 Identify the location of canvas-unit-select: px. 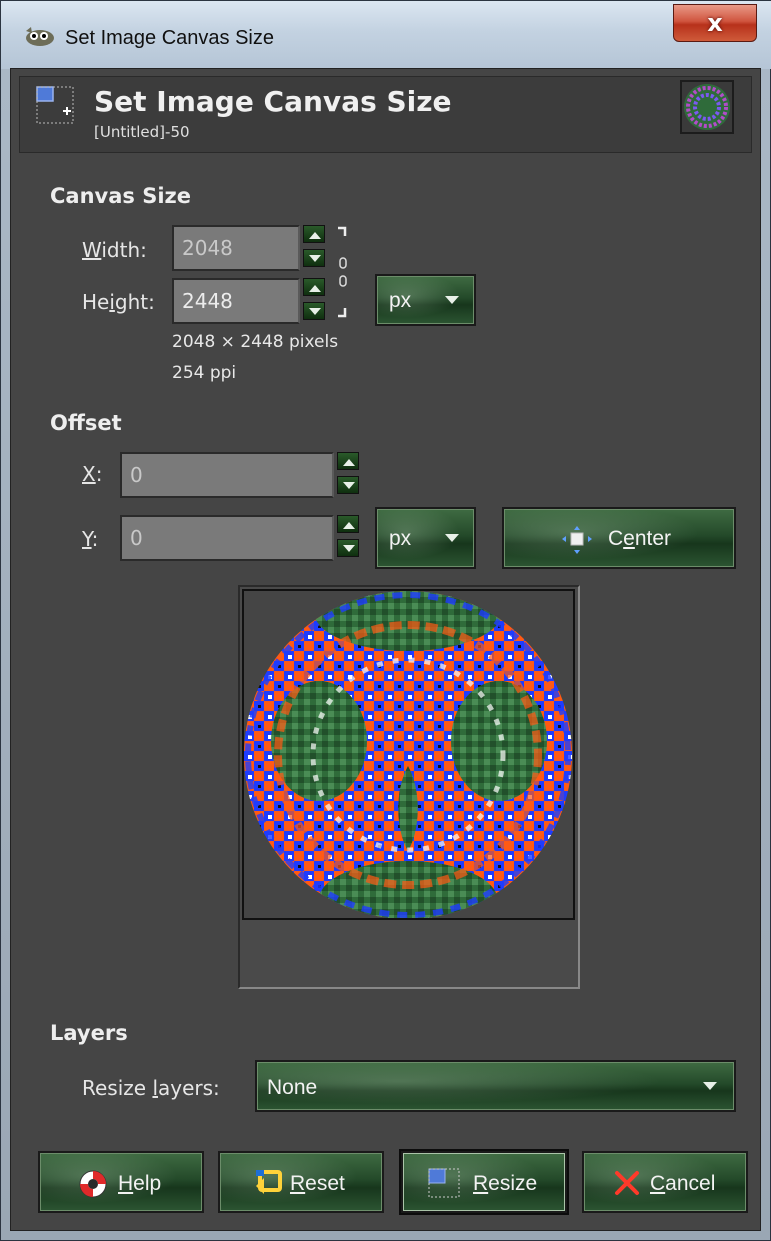
(425, 300).